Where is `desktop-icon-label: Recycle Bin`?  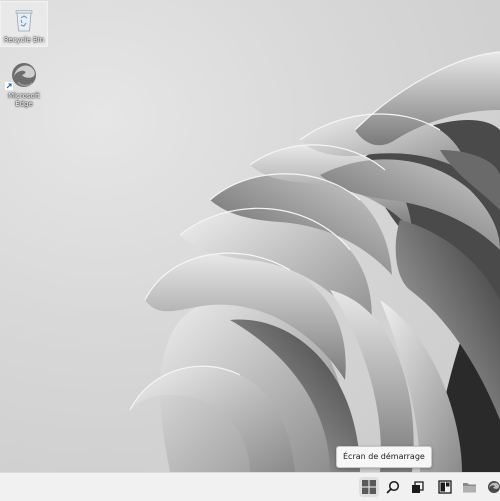
desktop-icon-label: Recycle Bin is located at coordinates (24, 40).